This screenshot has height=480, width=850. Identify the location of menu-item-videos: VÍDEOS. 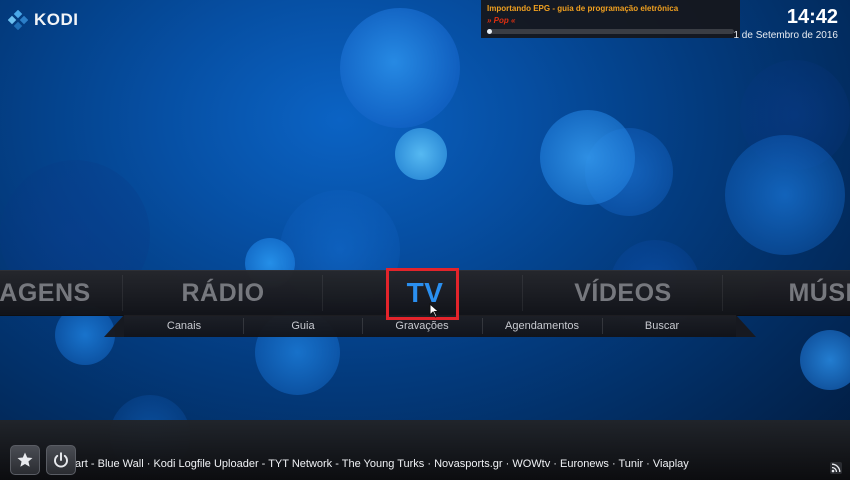
(623, 293).